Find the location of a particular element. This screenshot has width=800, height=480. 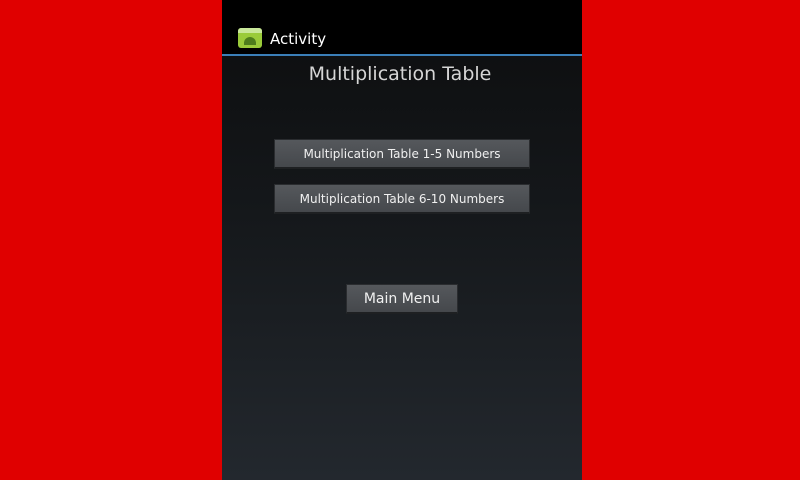

android-app-icon is located at coordinates (250, 38).